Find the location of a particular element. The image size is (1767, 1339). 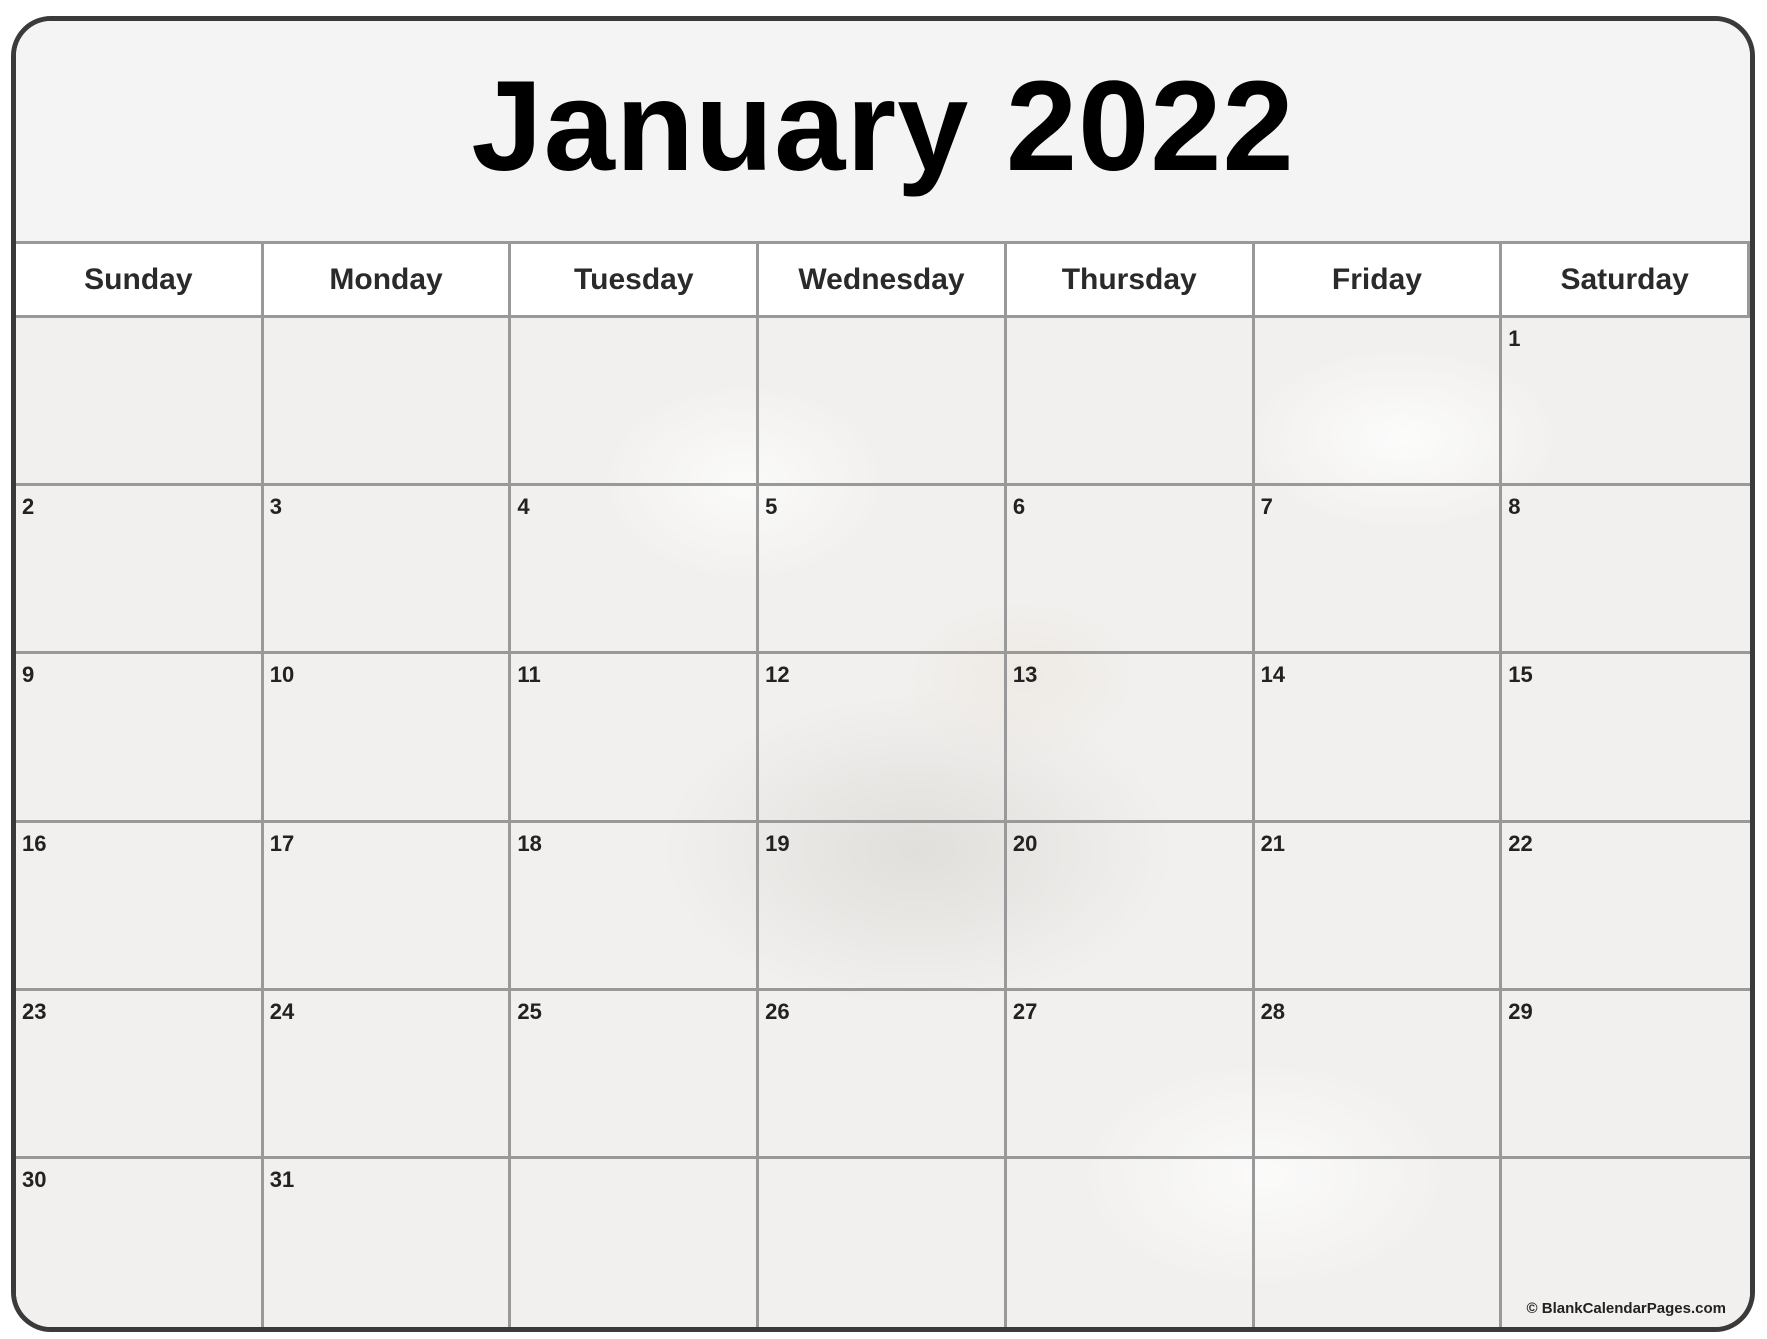

copyright-credit: © BlankCalendarPages.com is located at coordinates (1626, 1308).